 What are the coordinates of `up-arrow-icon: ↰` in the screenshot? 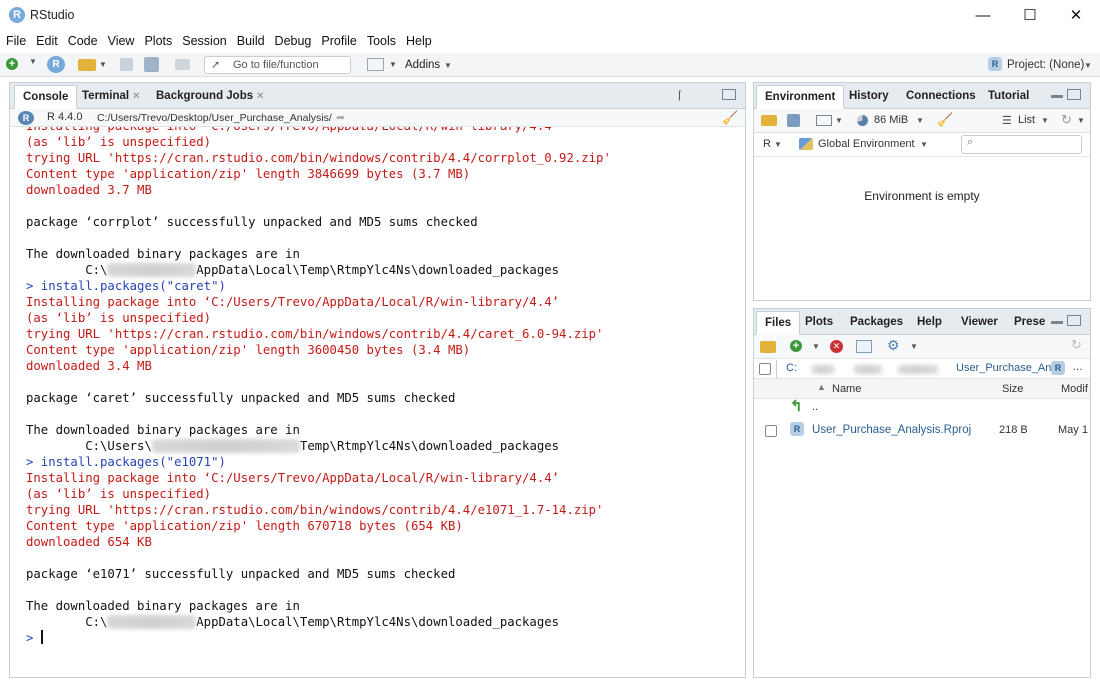 It's located at (796, 406).